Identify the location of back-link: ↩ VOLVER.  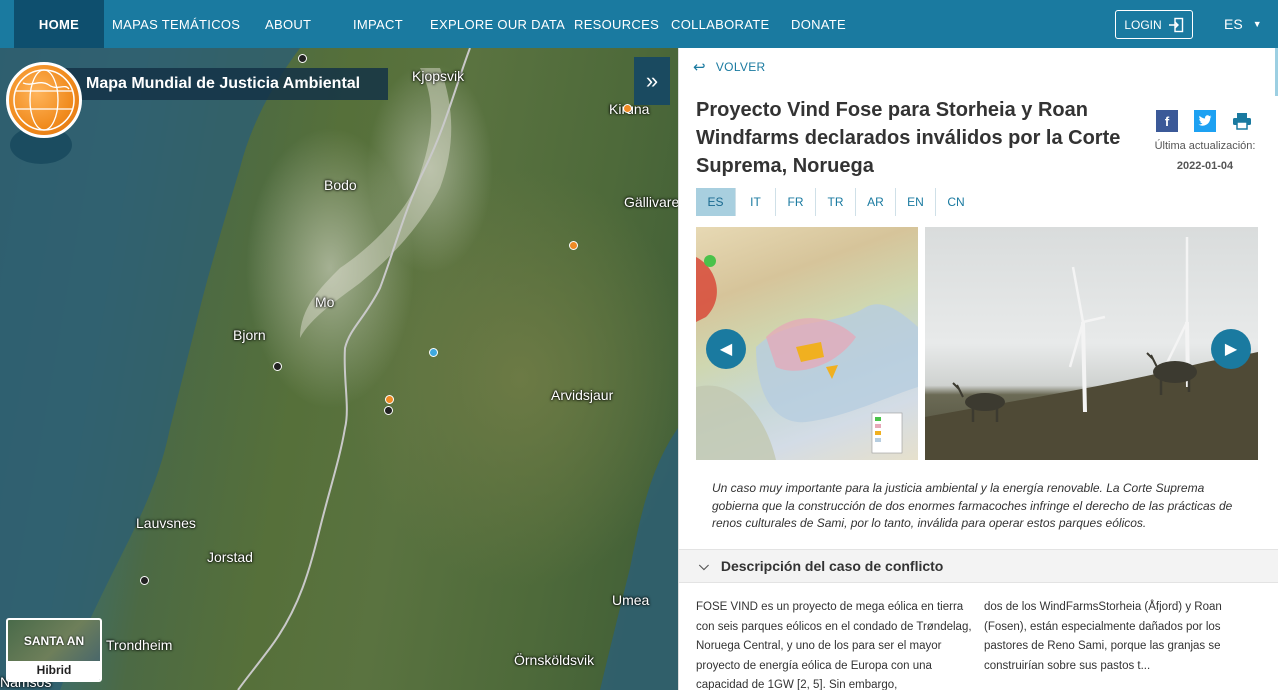
(729, 67).